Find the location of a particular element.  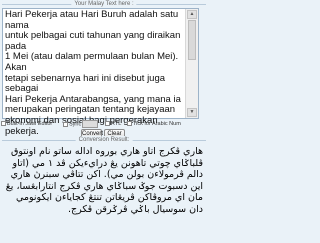

sync-checkbox is located at coordinates (65, 124).